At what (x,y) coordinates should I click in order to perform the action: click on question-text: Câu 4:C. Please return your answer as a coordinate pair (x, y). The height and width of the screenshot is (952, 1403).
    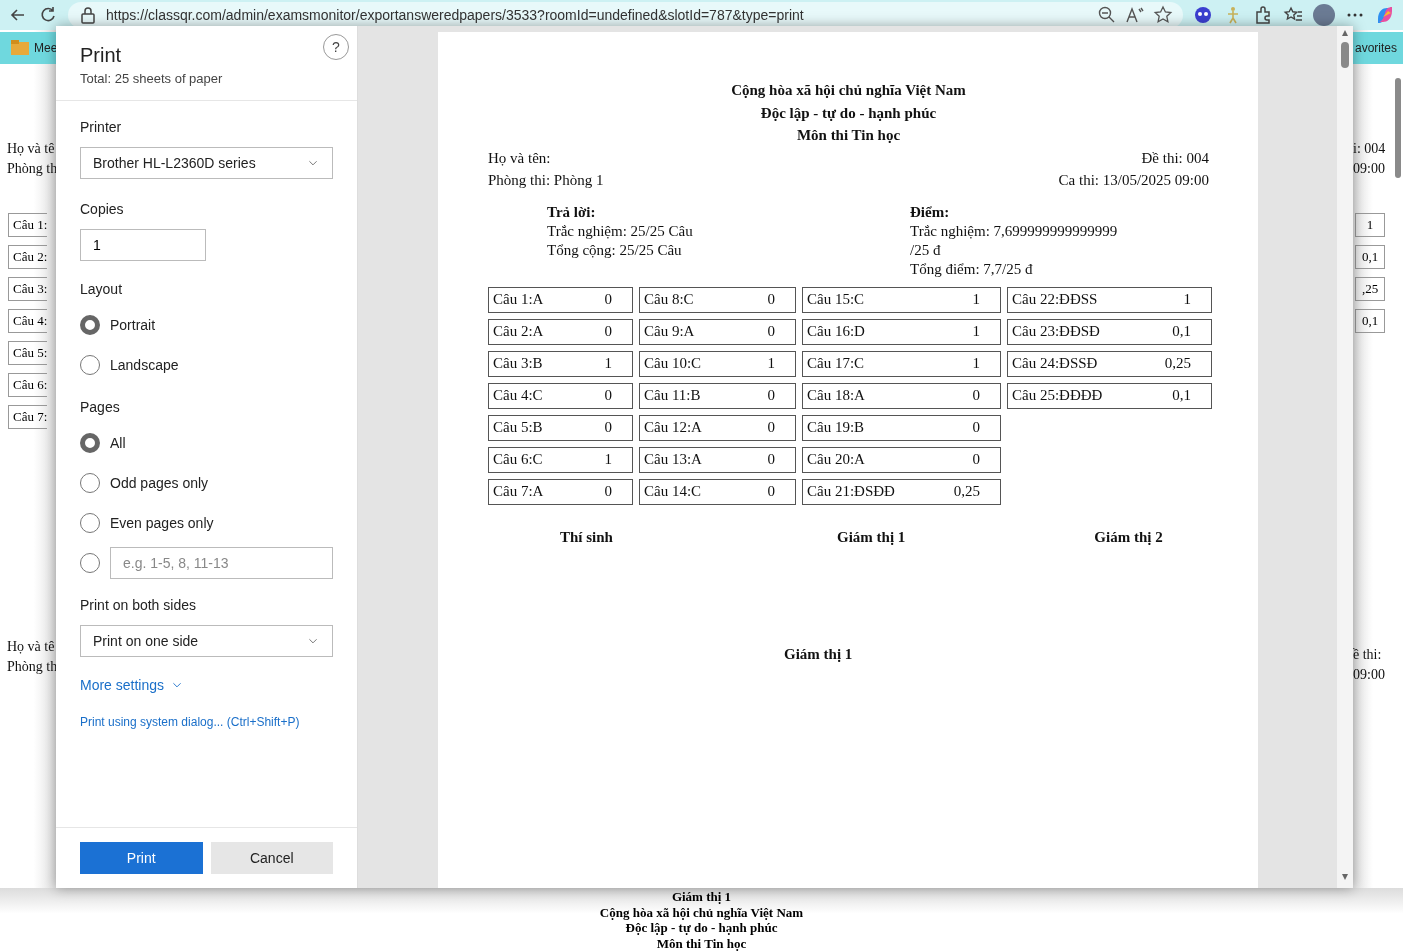
    Looking at the image, I should click on (518, 395).